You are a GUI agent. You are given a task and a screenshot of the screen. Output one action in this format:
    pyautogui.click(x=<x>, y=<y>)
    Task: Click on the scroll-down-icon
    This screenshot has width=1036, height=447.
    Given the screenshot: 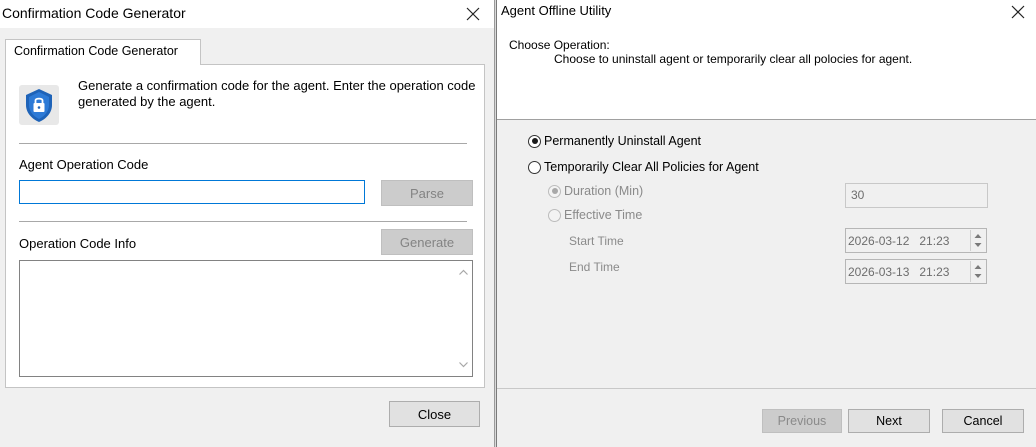 What is the action you would take?
    pyautogui.click(x=463, y=364)
    